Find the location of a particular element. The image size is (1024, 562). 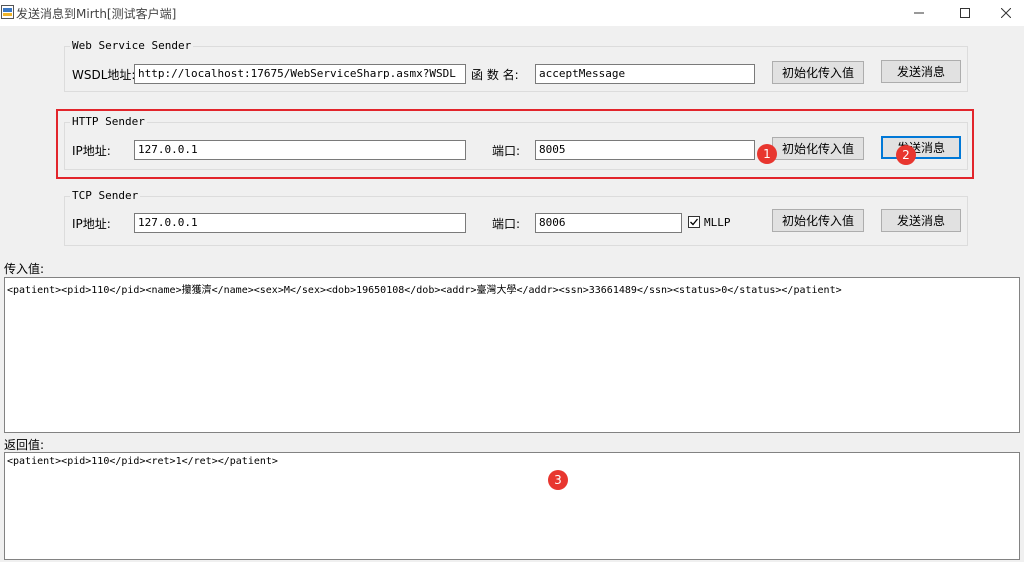

tcp-ip-label: IP地址: is located at coordinates (91, 224).